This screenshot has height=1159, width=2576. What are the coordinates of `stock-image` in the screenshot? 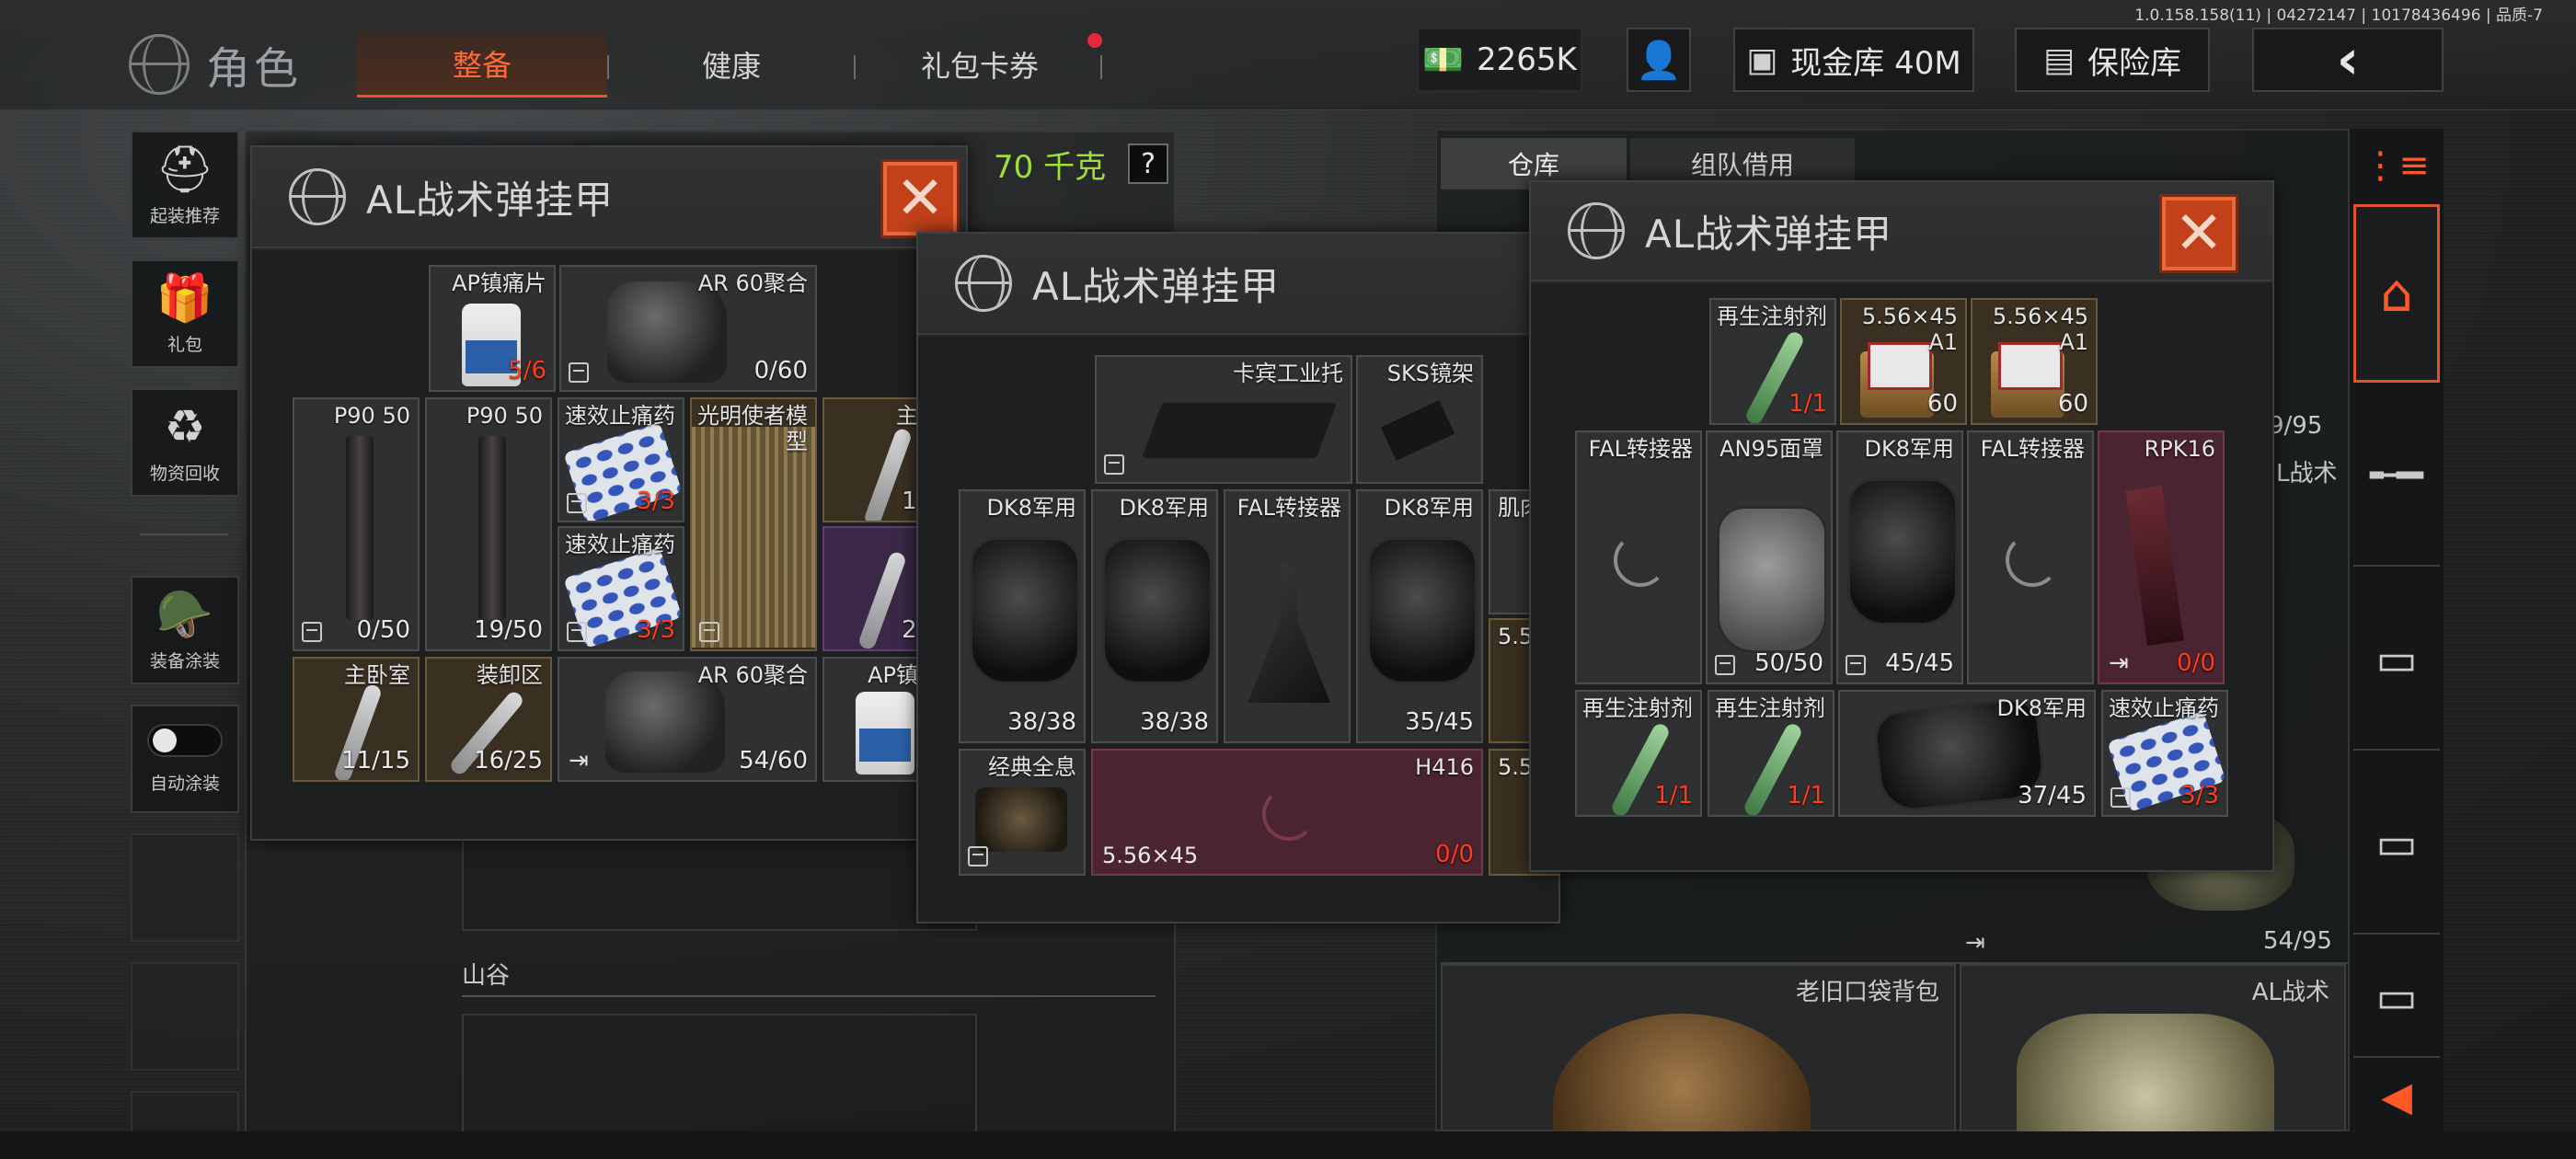 It's located at (1239, 430).